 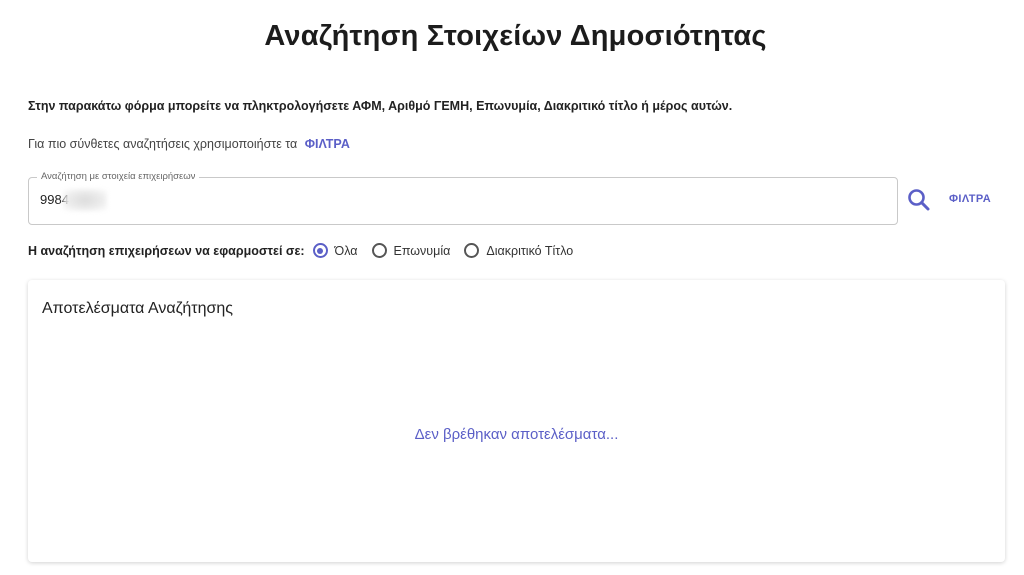 I want to click on radio-name: Επωνυμία, so click(x=411, y=250).